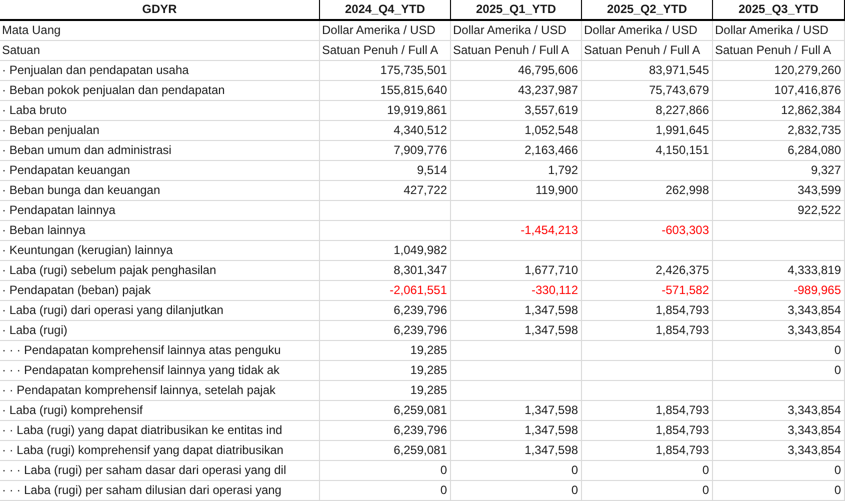 The height and width of the screenshot is (501, 845). What do you see at coordinates (516, 111) in the screenshot?
I see `table-cell: 3,557,619` at bounding box center [516, 111].